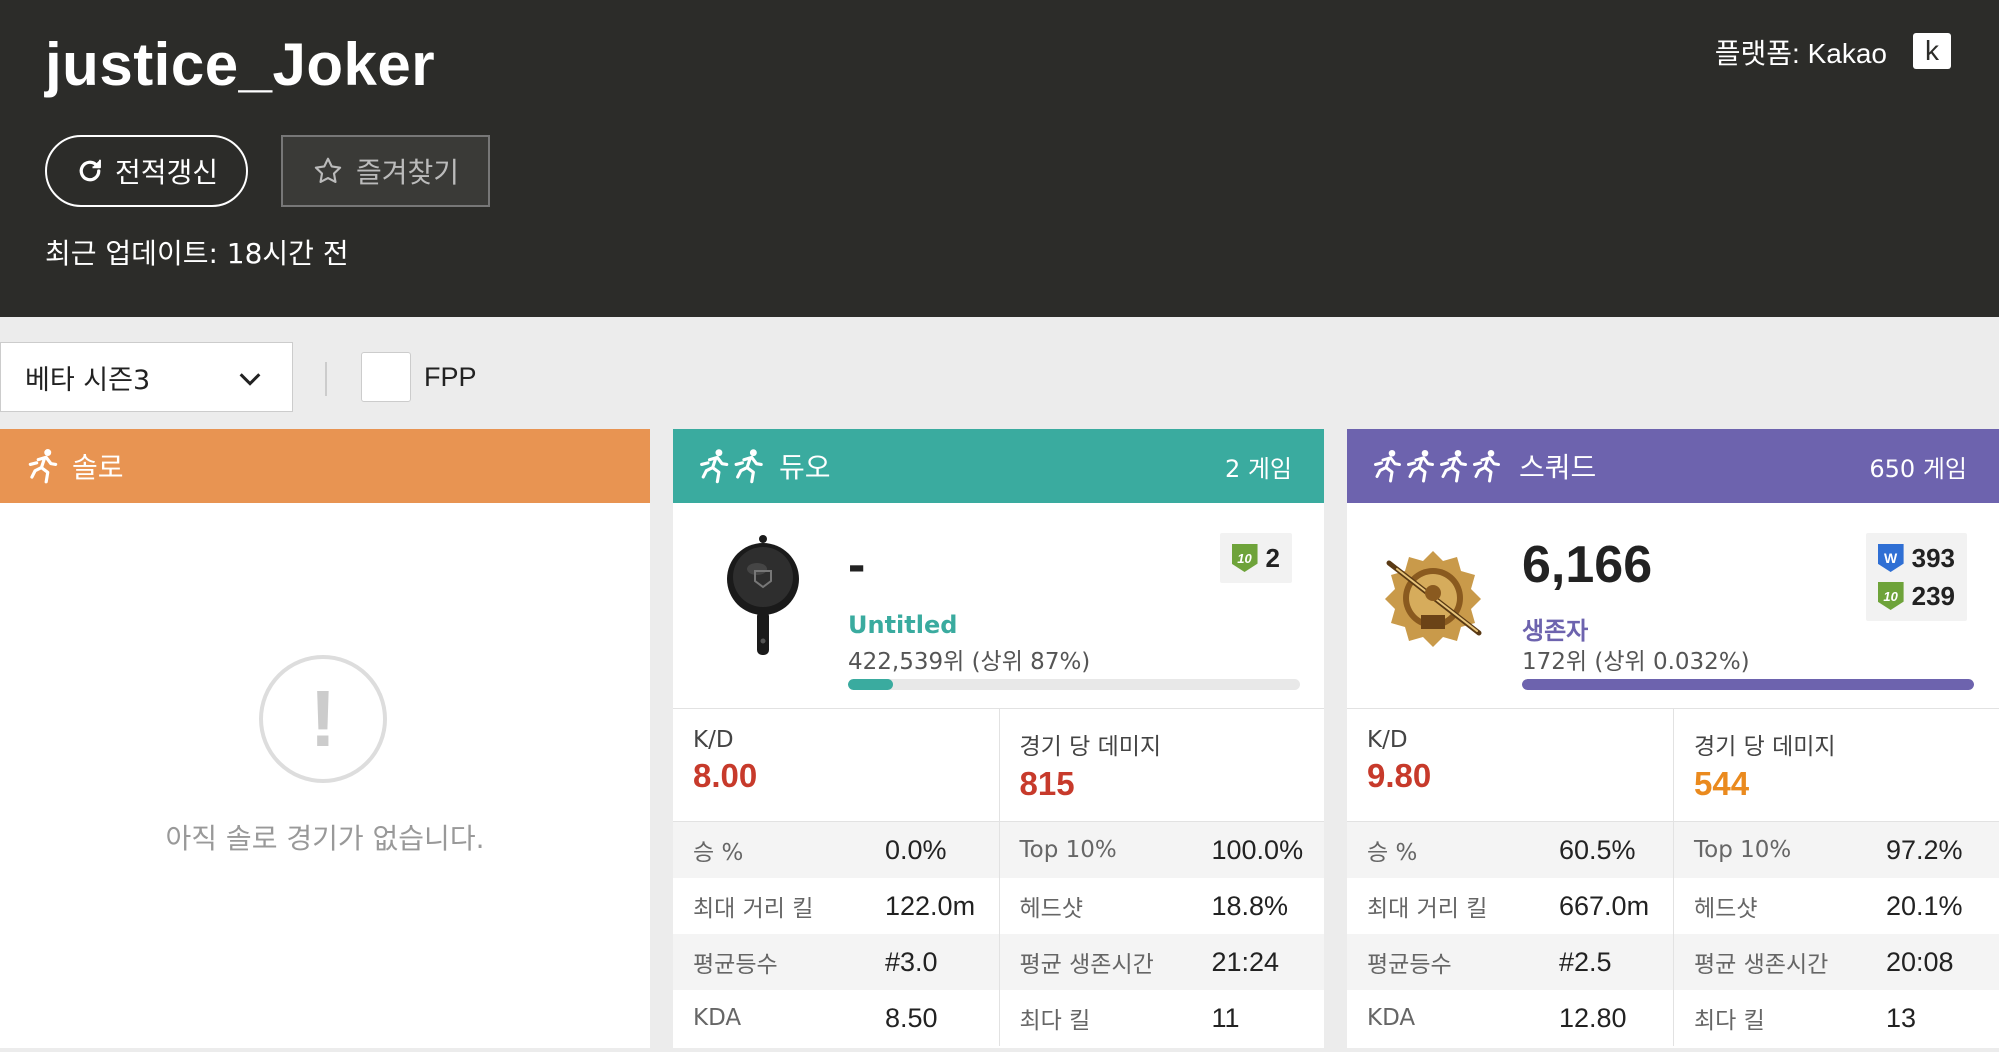 This screenshot has height=1052, width=1999. What do you see at coordinates (763, 595) in the screenshot?
I see `frying-pan-tier-icon` at bounding box center [763, 595].